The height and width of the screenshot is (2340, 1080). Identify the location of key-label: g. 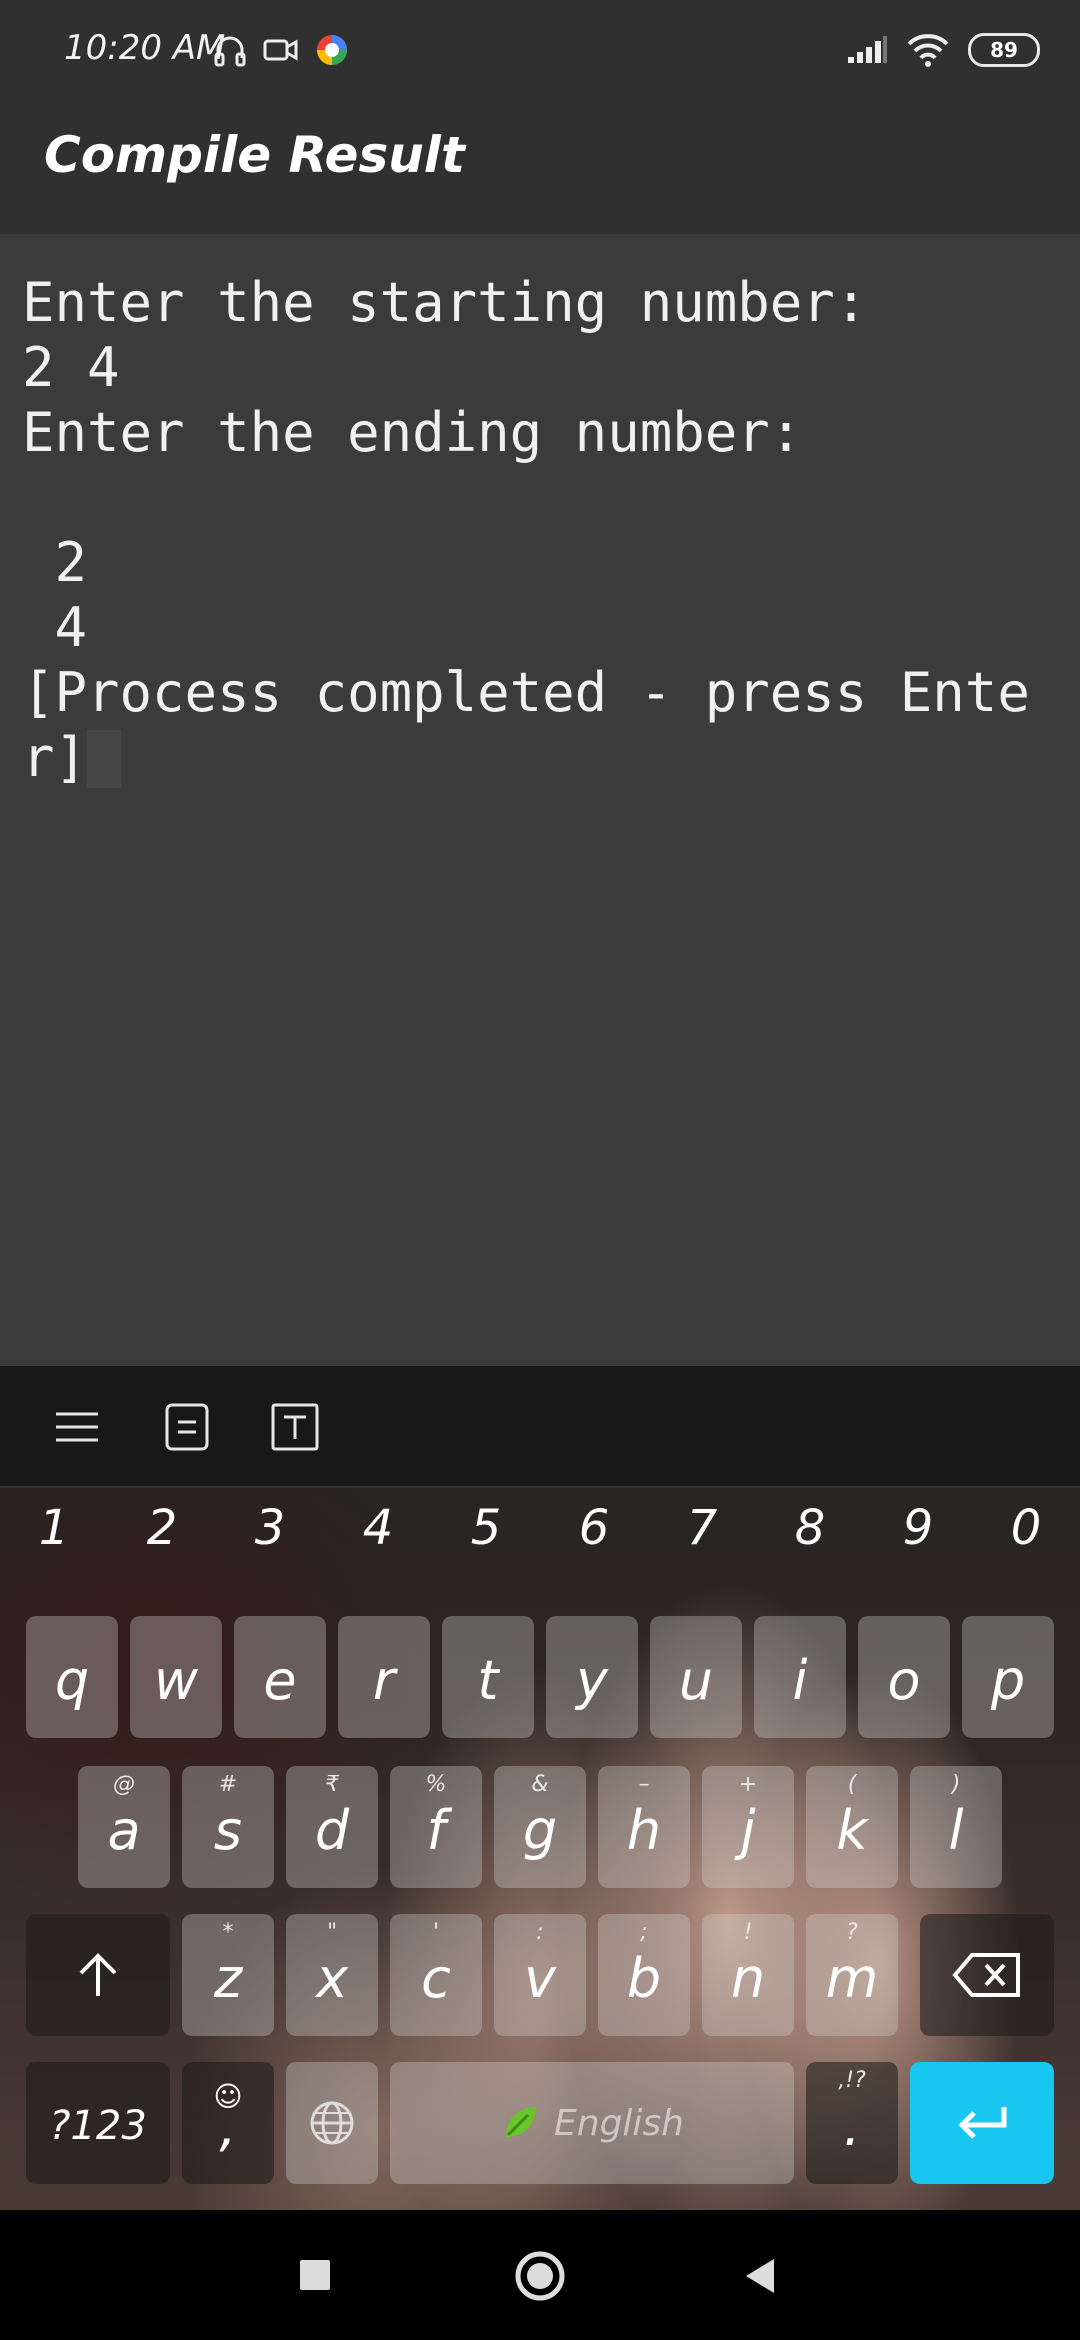
(540, 1830).